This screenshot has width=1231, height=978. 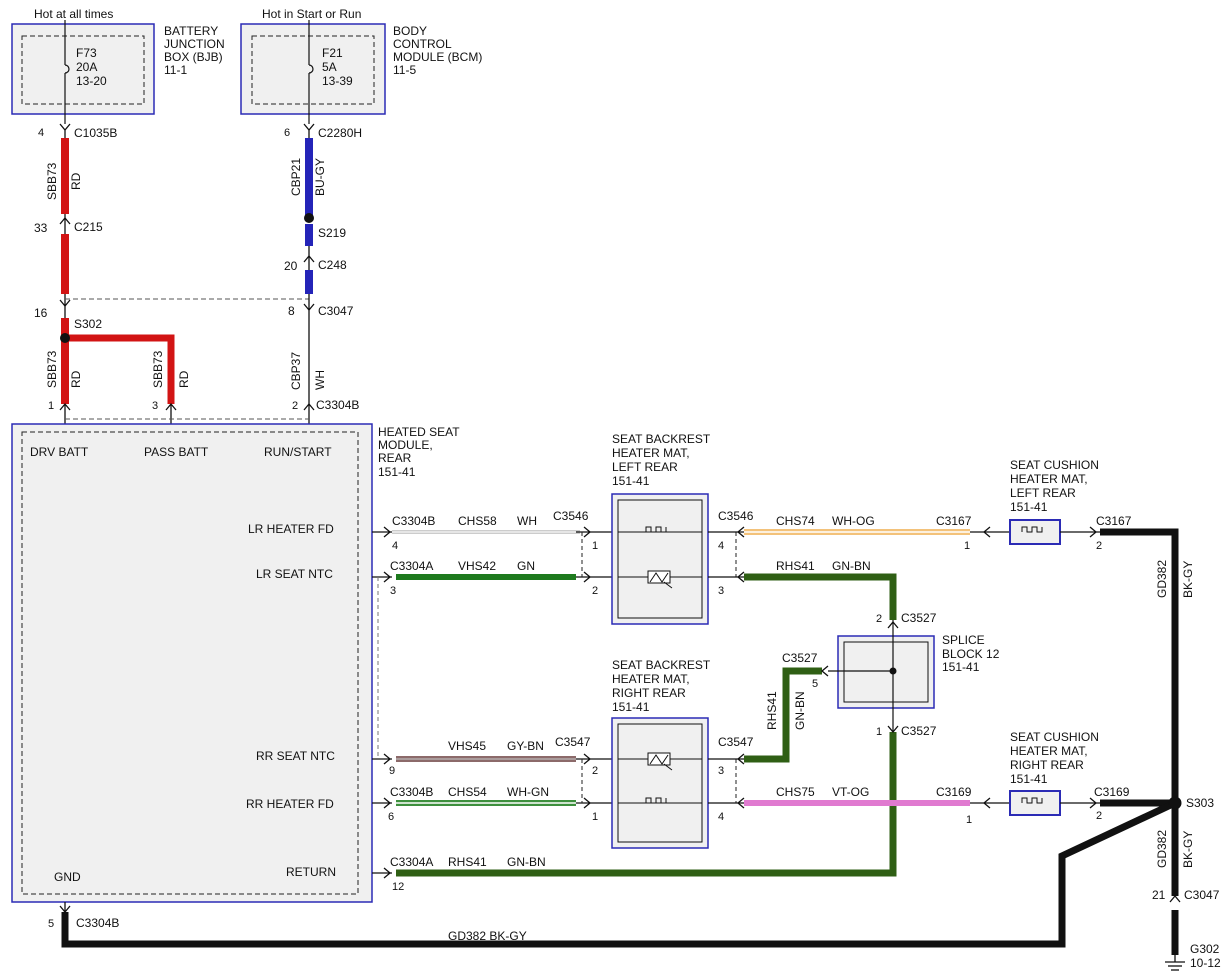 What do you see at coordinates (736, 742) in the screenshot?
I see `svg-text: C3547` at bounding box center [736, 742].